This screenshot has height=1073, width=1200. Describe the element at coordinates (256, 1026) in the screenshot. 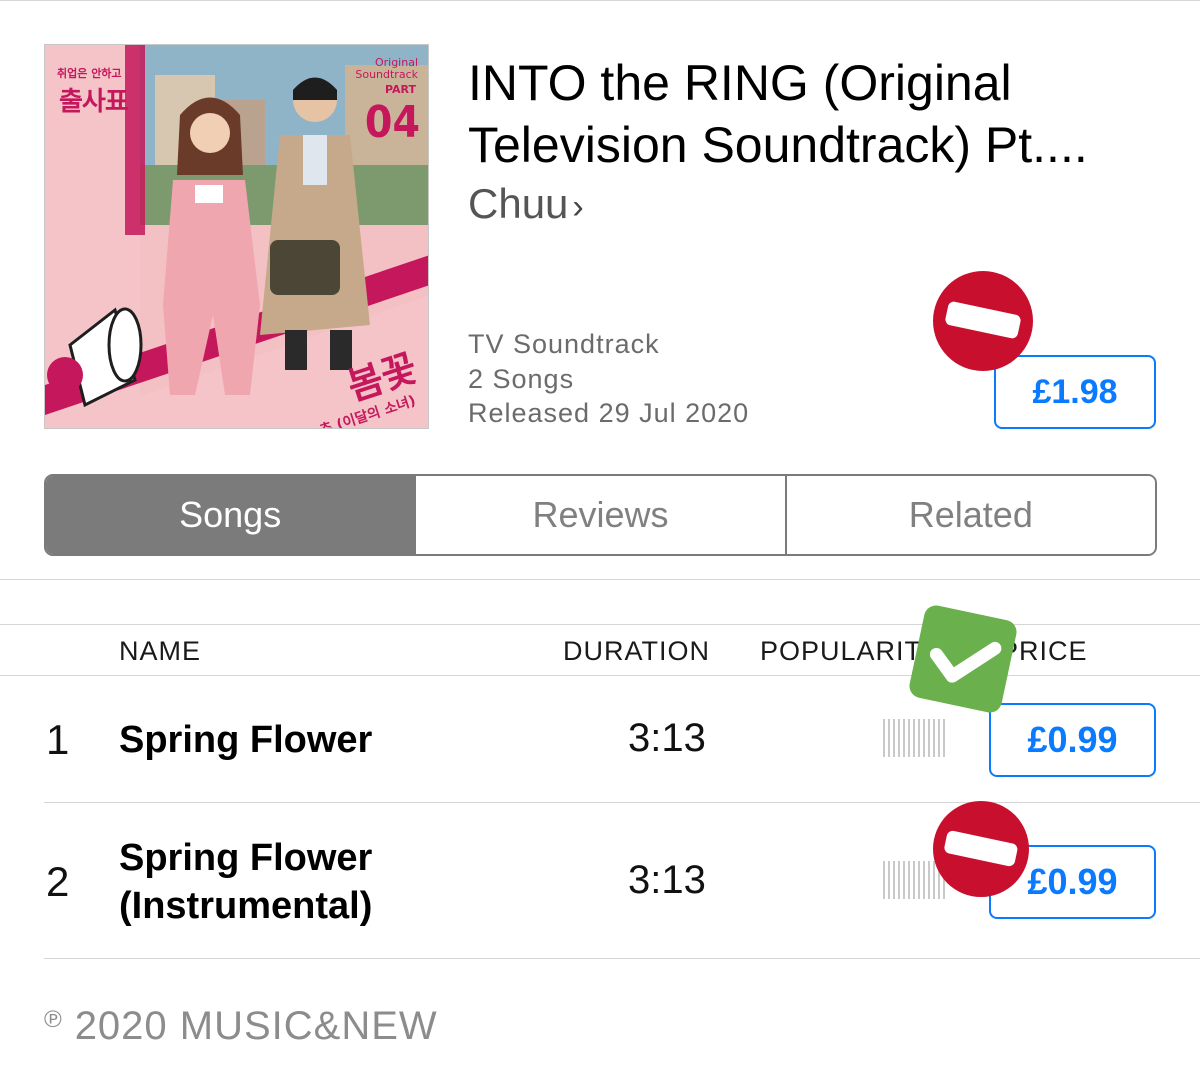

I see `copyright-text: 2020 MUSIC&NEW` at that location.